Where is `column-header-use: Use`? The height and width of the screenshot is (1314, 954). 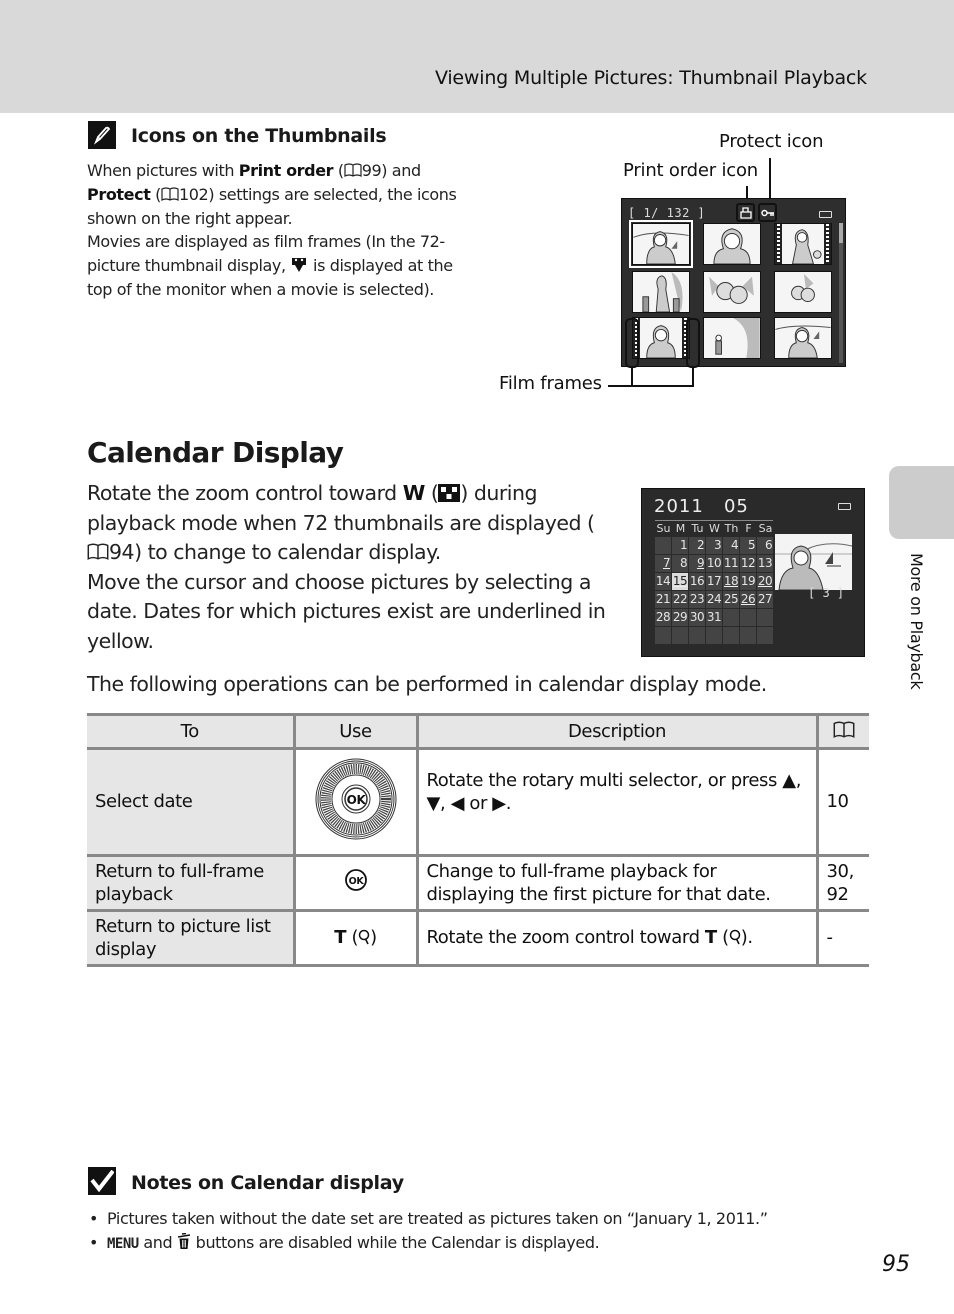 column-header-use: Use is located at coordinates (355, 731).